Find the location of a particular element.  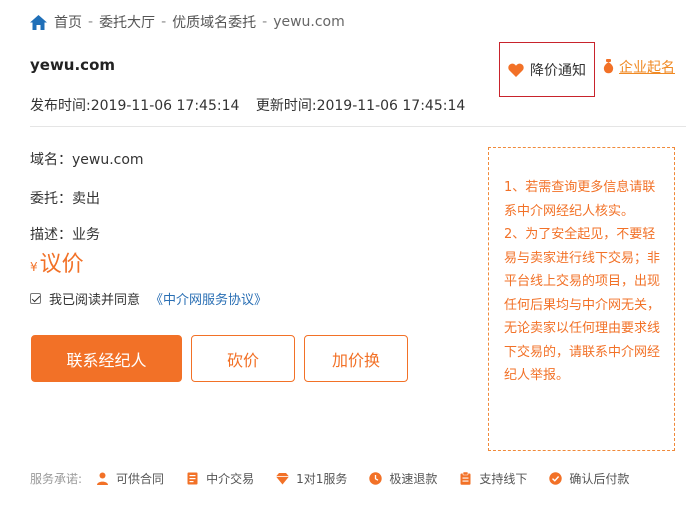

service-item: 1对1服务 is located at coordinates (311, 478).